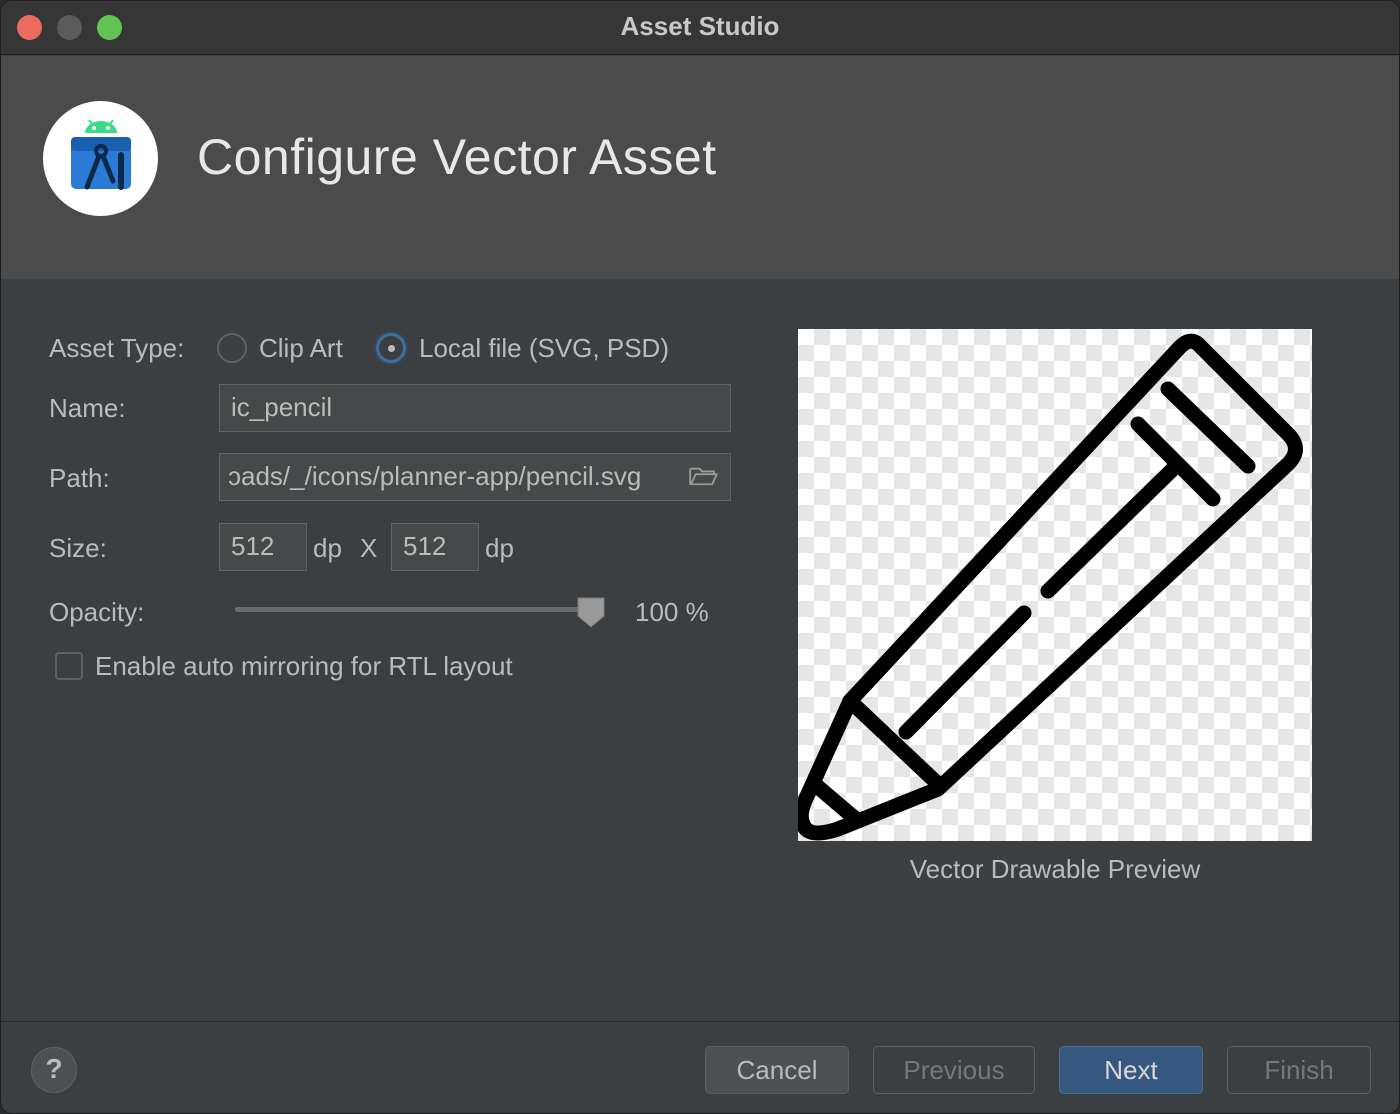  What do you see at coordinates (700, 1021) in the screenshot?
I see `footer-divider` at bounding box center [700, 1021].